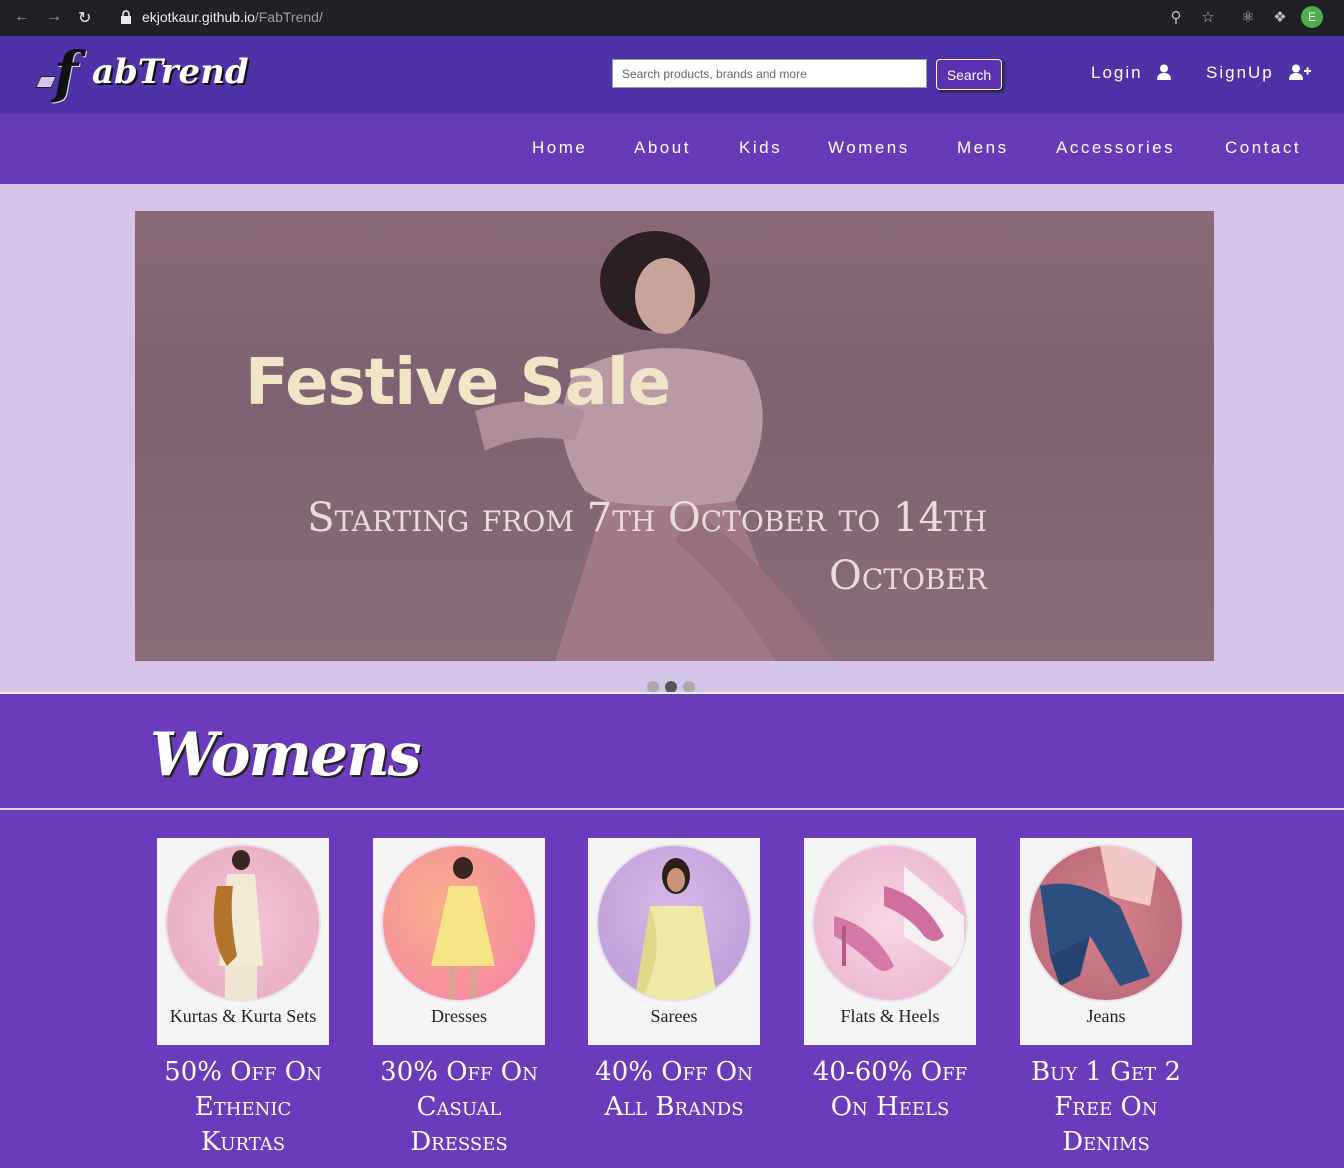  Describe the element at coordinates (674, 923) in the screenshot. I see `category-image-sarees` at that location.